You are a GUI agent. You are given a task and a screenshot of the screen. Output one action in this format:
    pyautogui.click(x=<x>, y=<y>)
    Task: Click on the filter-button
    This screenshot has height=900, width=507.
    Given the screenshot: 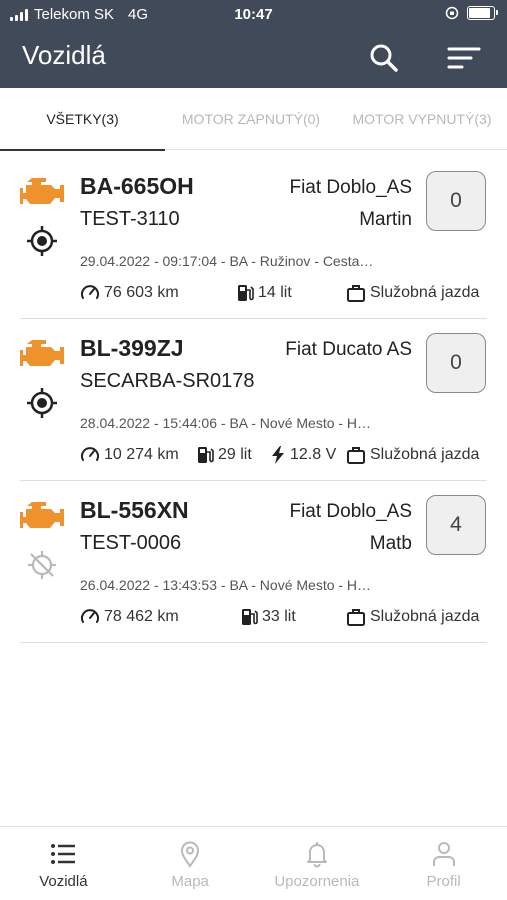 What is the action you would take?
    pyautogui.click(x=464, y=58)
    